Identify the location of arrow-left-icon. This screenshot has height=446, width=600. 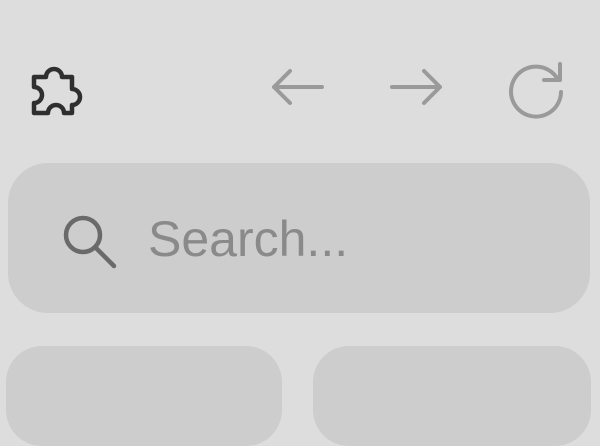
(298, 87).